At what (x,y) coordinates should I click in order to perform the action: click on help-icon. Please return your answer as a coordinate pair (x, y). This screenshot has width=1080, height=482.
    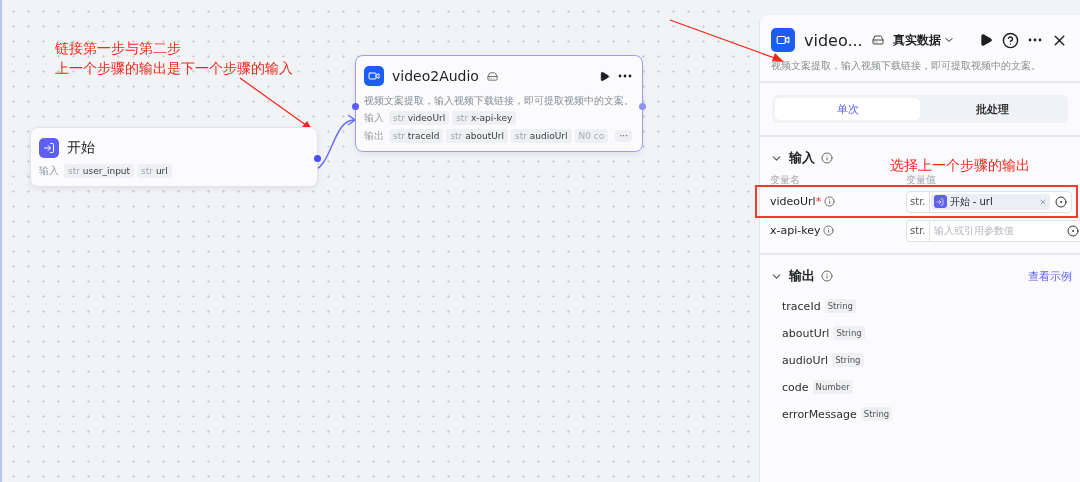
    Looking at the image, I should click on (1010, 40).